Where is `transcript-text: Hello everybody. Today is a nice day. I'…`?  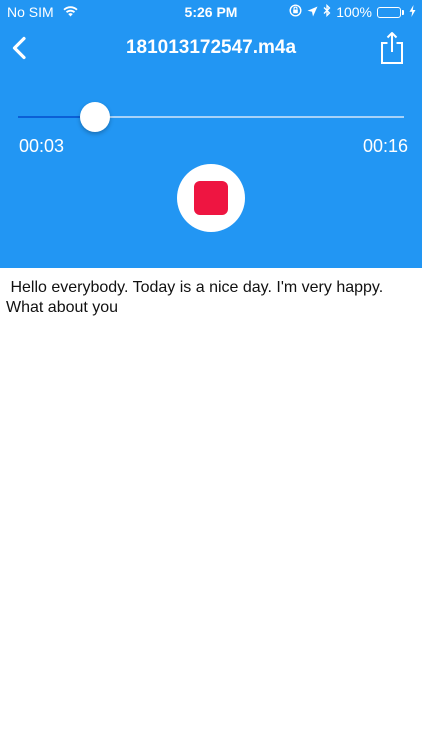
transcript-text: Hello everybody. Today is a nice day. I'… is located at coordinates (197, 297).